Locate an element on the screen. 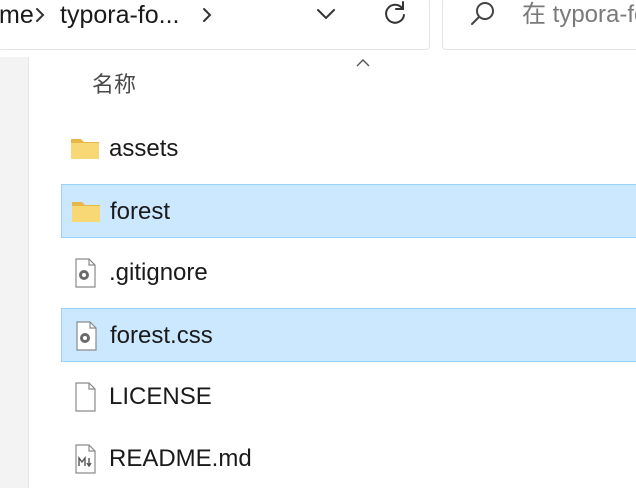  file-row: forest.css is located at coordinates (348, 335).